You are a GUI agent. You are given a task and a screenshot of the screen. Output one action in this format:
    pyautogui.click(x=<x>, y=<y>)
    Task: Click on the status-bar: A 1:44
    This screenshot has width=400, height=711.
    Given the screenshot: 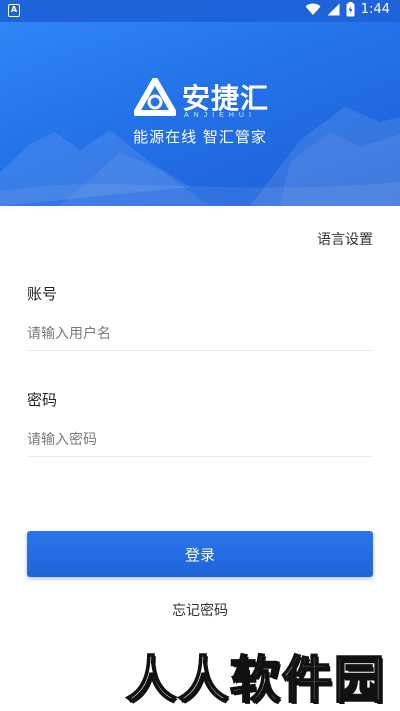 What is the action you would take?
    pyautogui.click(x=200, y=11)
    